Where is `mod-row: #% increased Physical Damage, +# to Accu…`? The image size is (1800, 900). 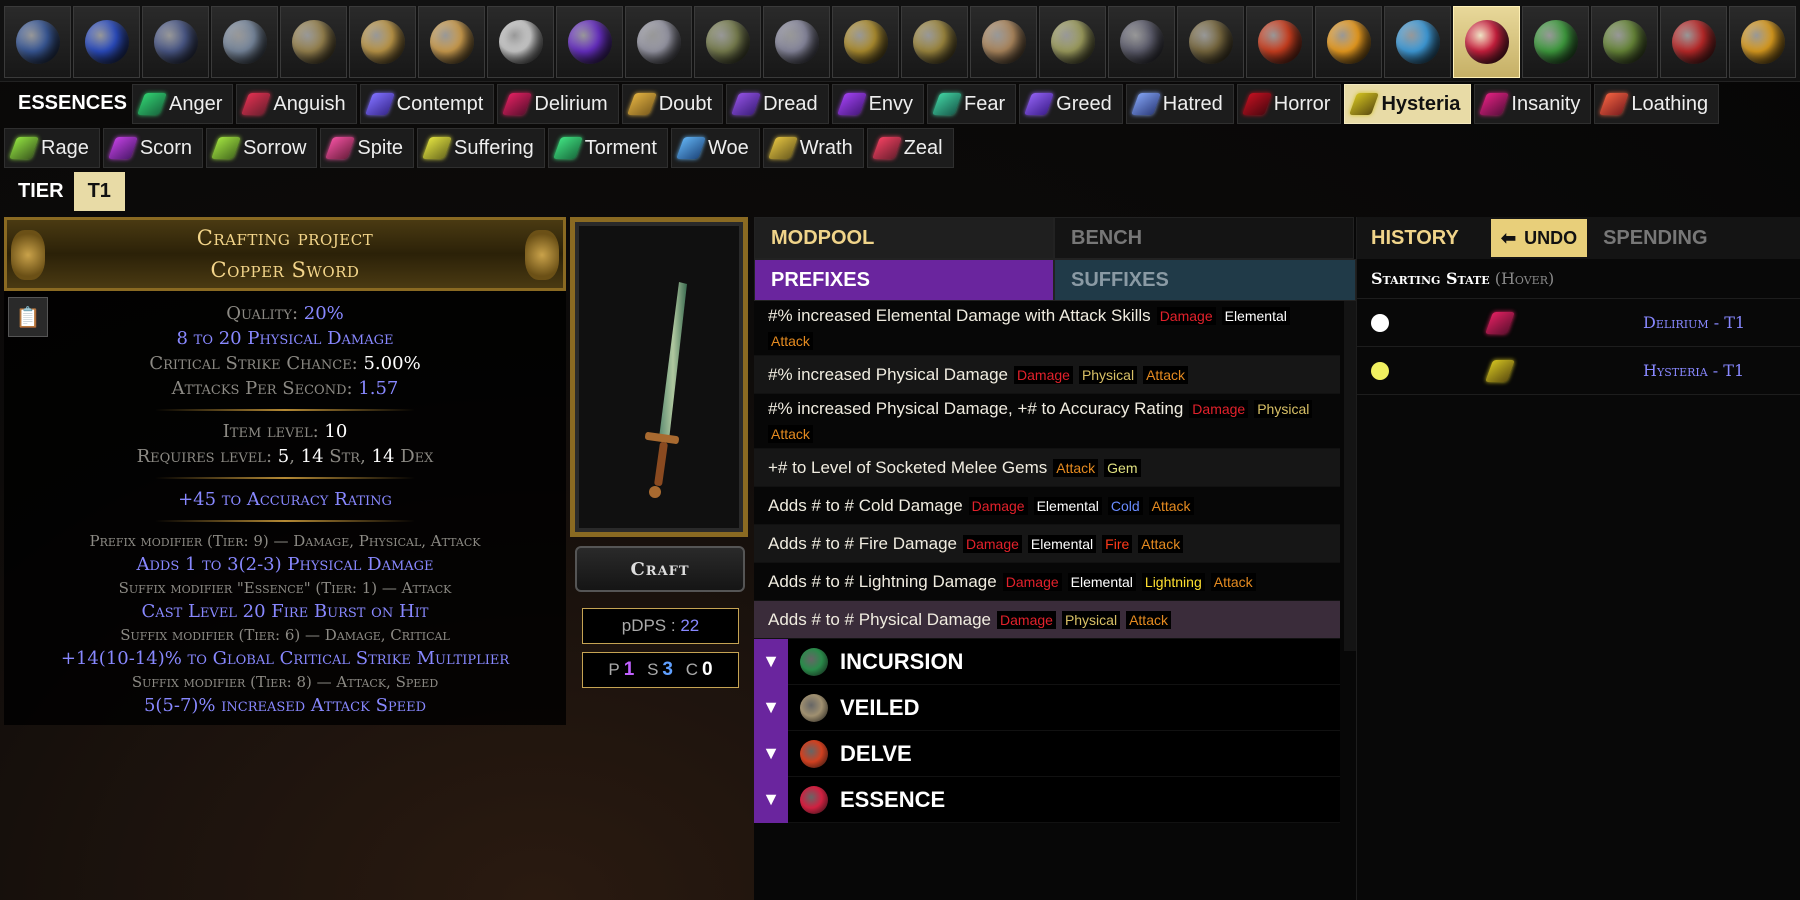
mod-row: #% increased Physical Damage, +# to Accu… is located at coordinates (1047, 421).